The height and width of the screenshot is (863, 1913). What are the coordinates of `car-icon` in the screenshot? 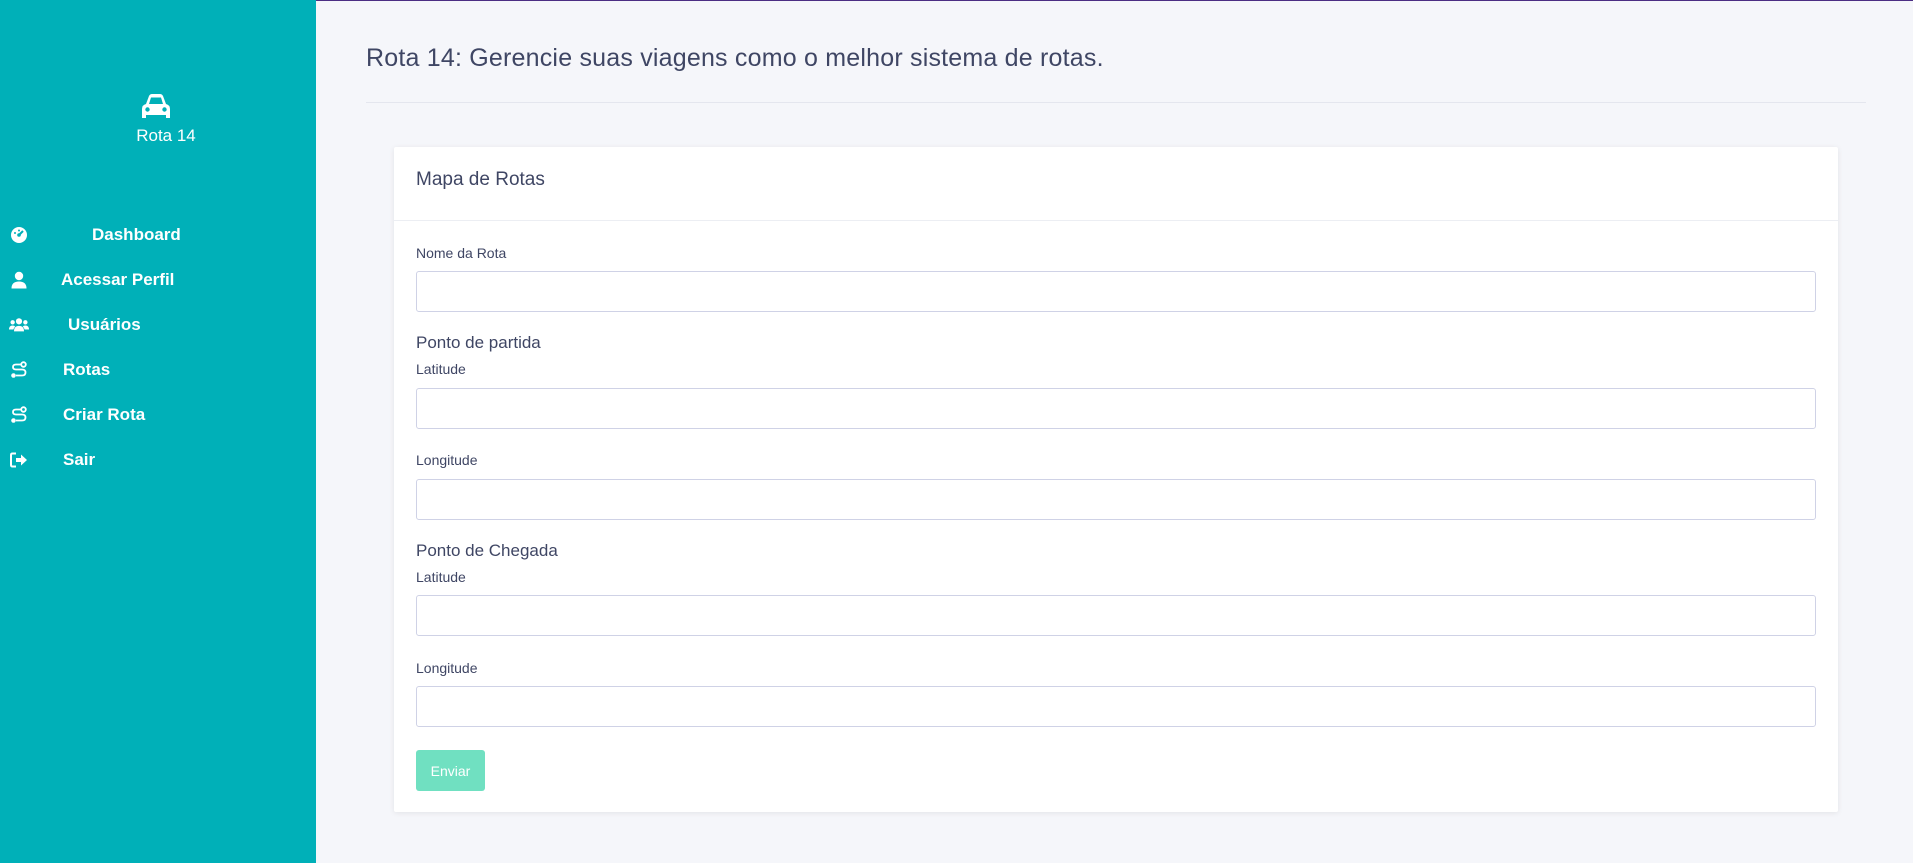 It's located at (156, 107).